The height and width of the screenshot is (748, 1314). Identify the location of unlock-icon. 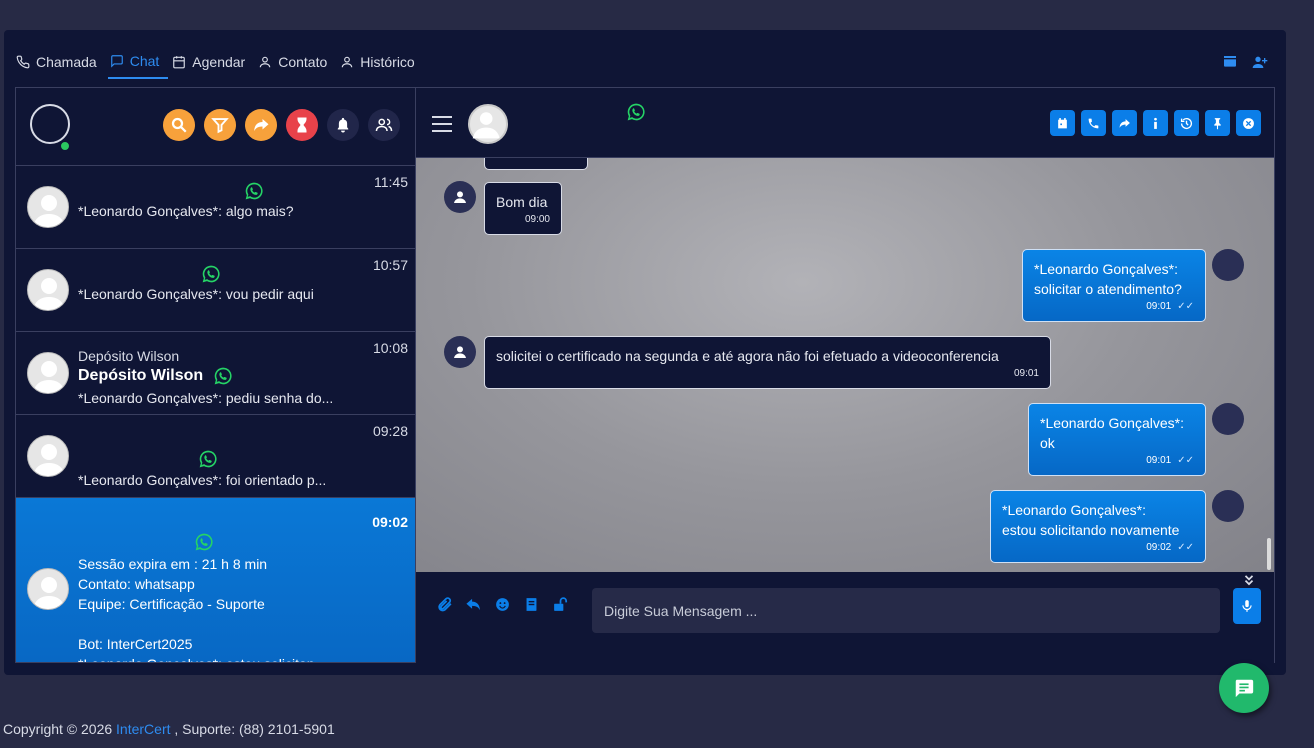
(560, 604).